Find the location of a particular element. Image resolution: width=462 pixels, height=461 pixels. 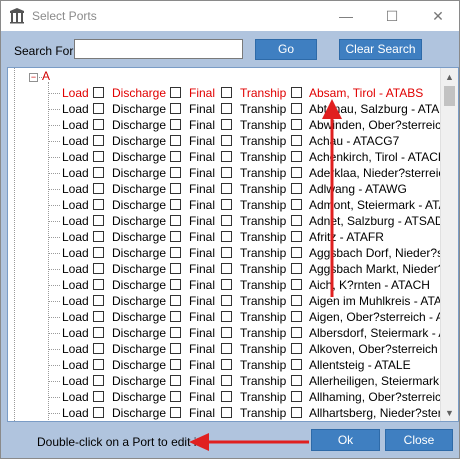

scrollbar-thumb is located at coordinates (449, 96).